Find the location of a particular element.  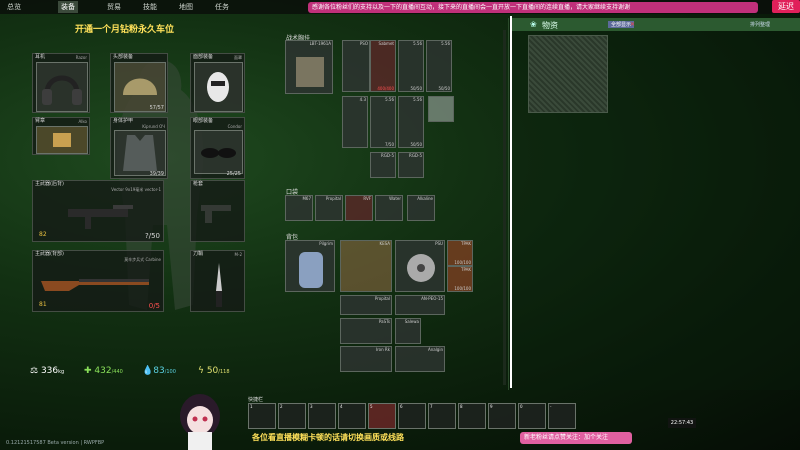

stat-value: 50 is located at coordinates (212, 371).